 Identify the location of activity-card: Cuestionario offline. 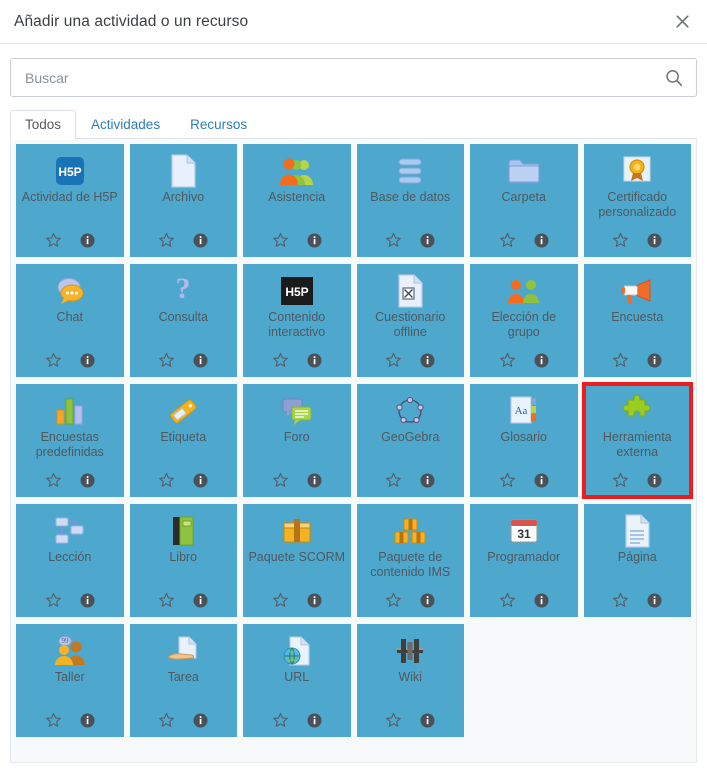
(410, 320).